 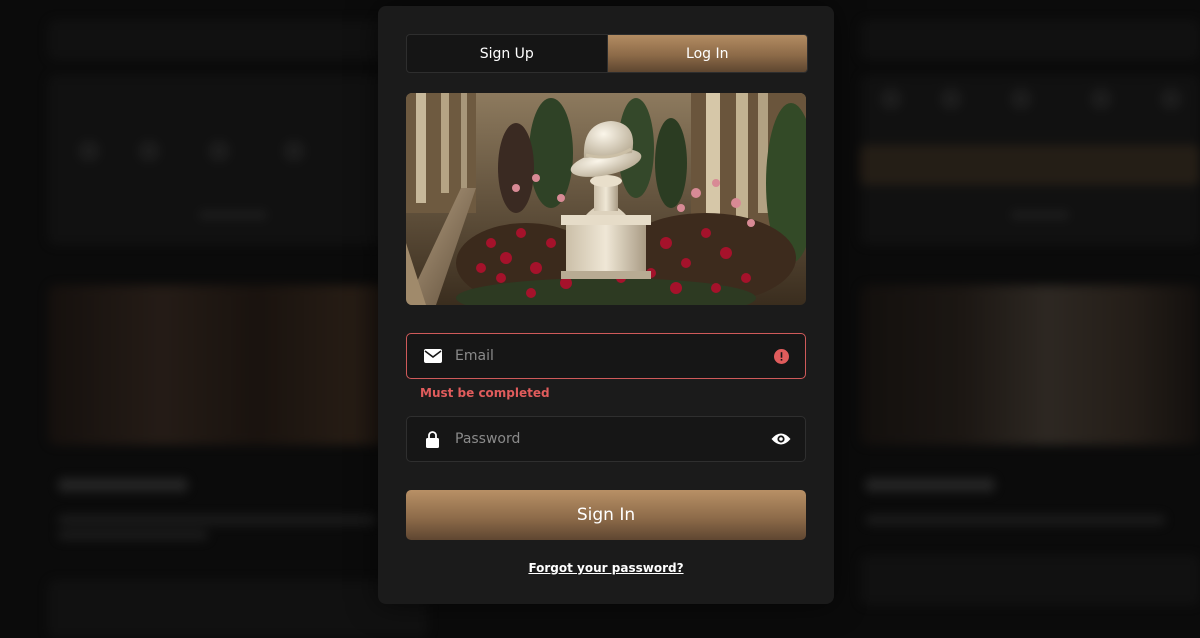 I want to click on error-icon, so click(x=781, y=356).